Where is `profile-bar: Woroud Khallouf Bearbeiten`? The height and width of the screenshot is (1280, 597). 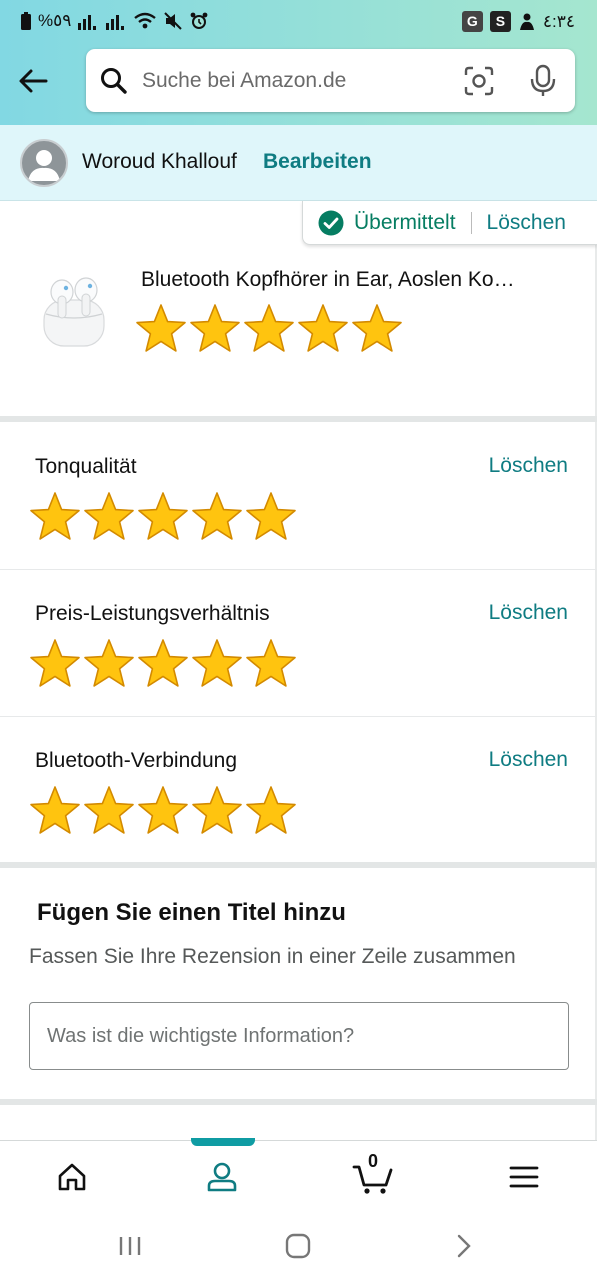 profile-bar: Woroud Khallouf Bearbeiten is located at coordinates (298, 163).